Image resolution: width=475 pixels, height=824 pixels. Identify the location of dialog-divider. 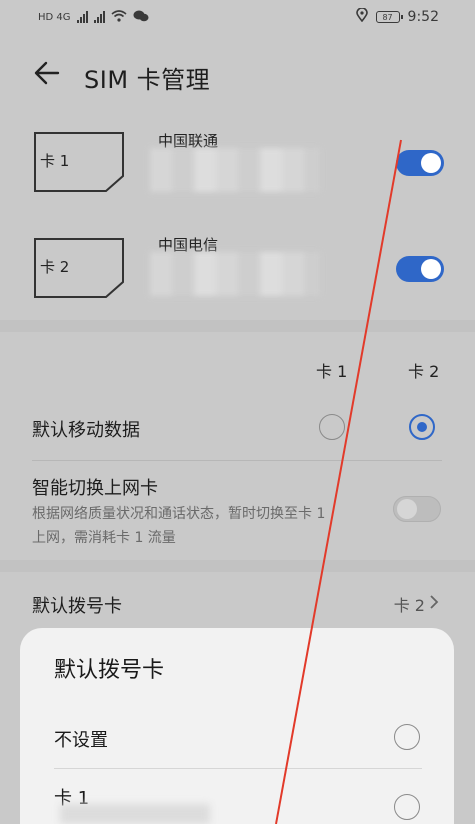
(238, 768).